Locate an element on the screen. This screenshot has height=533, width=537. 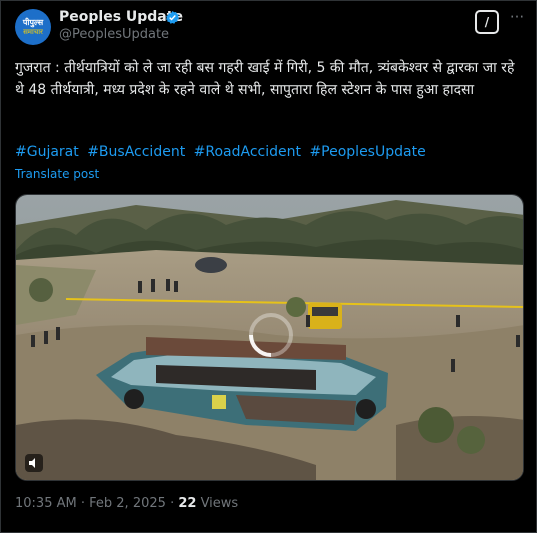
post-meta: 10:35 AM · Feb 2, 2025 · 22 Views is located at coordinates (126, 503).